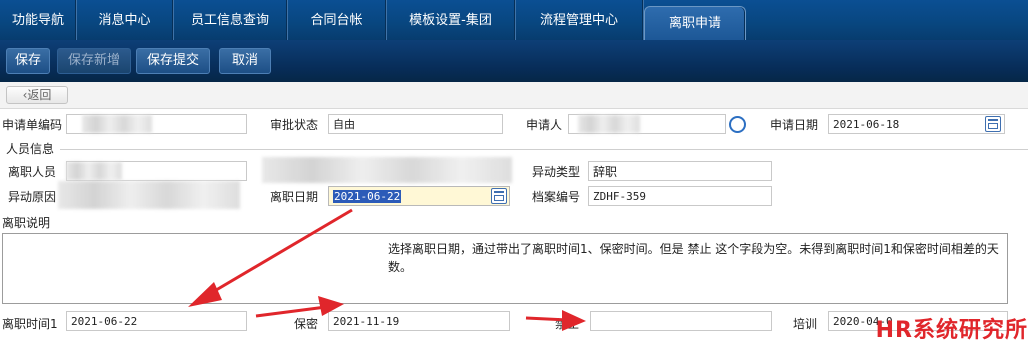 Image resolution: width=1028 pixels, height=344 pixels. What do you see at coordinates (367, 196) in the screenshot?
I see `leave-date-selected-text: 2021-06-22` at bounding box center [367, 196].